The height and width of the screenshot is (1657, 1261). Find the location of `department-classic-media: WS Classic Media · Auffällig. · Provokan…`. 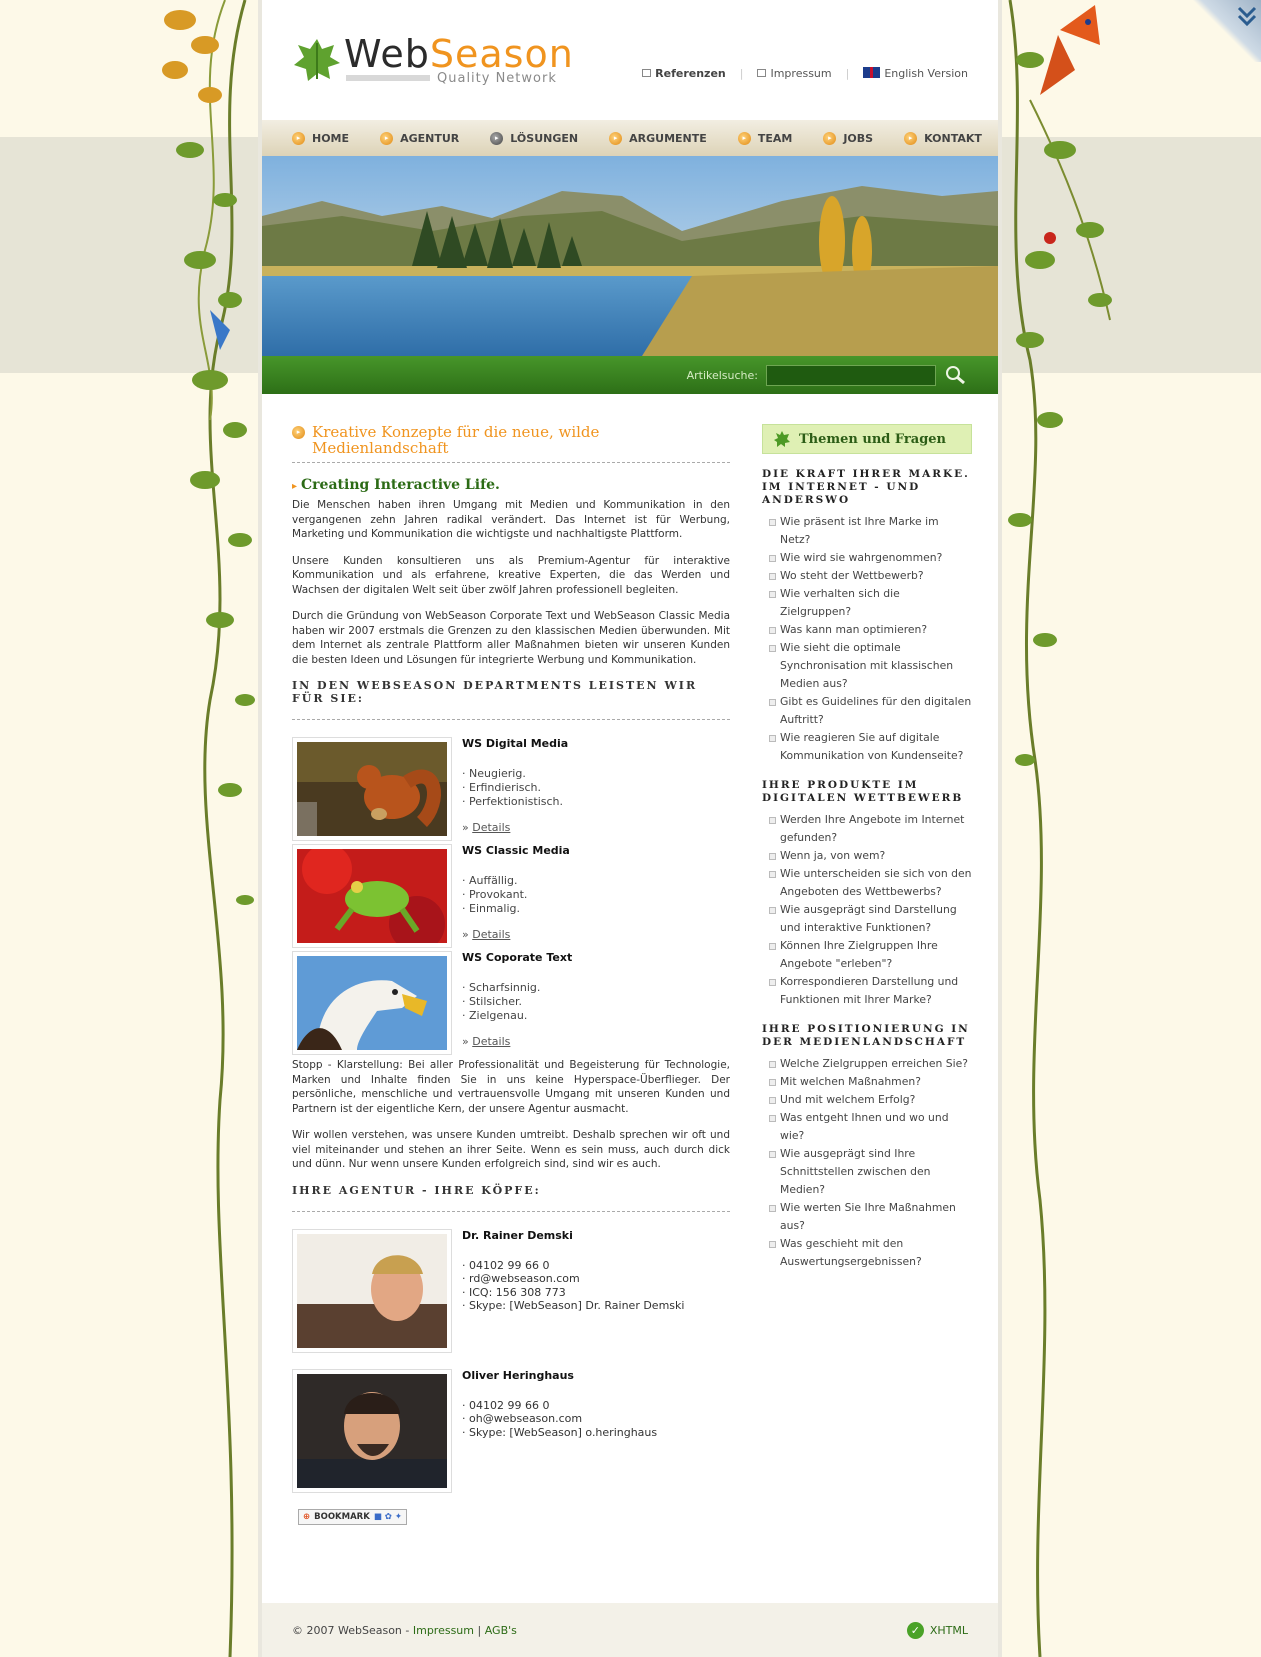

department-classic-media: WS Classic Media · Auffällig. · Provokan… is located at coordinates (511, 896).